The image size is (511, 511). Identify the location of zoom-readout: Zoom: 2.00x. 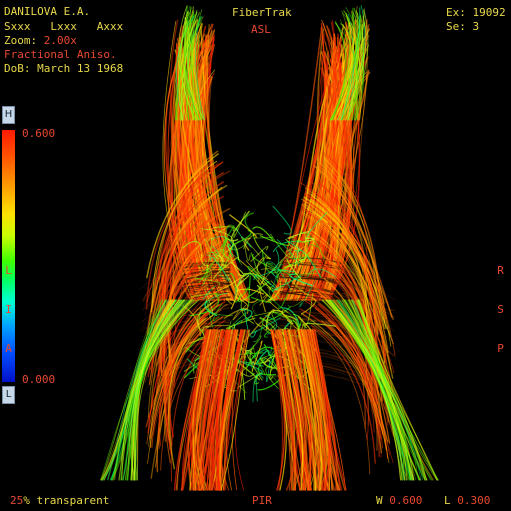
(40, 40).